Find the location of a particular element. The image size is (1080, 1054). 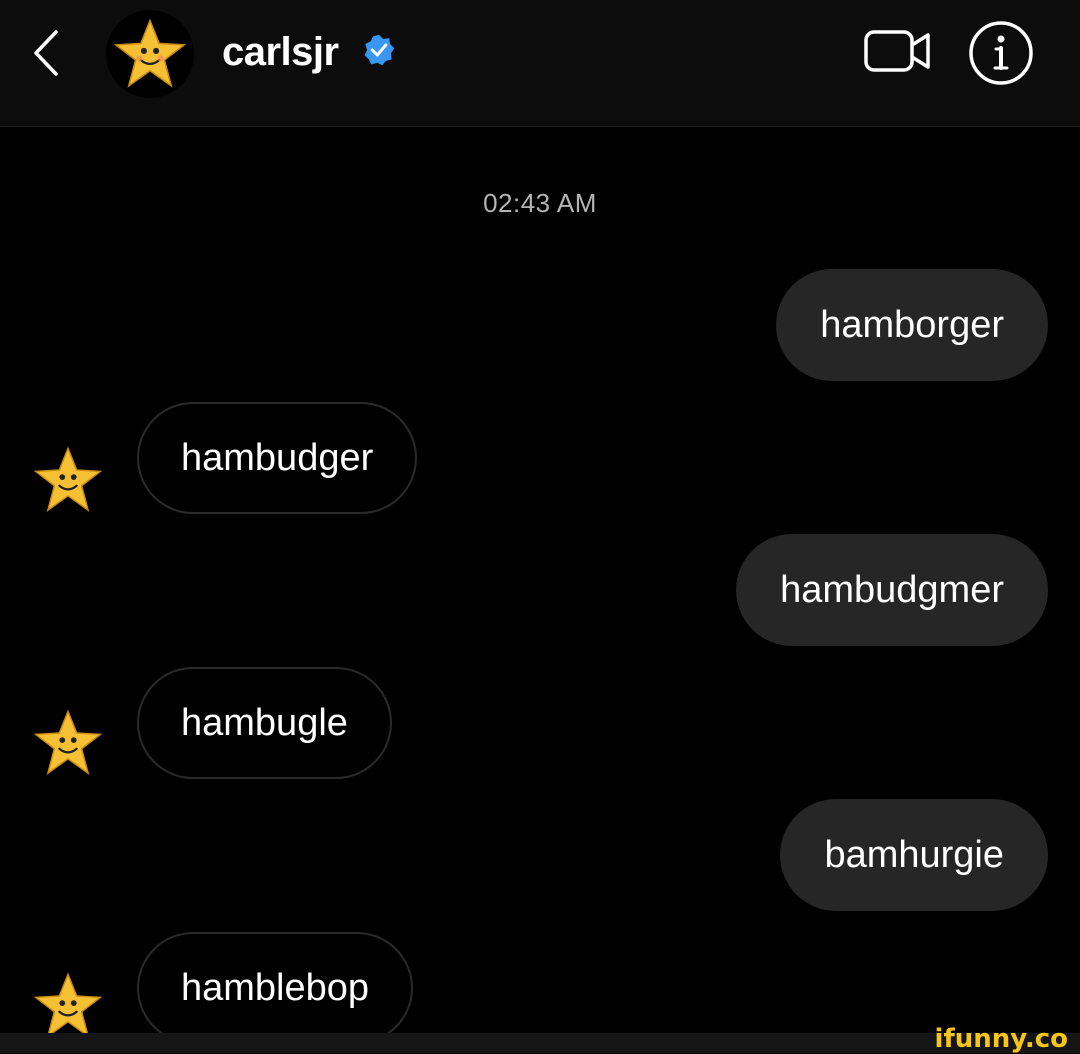

received-message: hambudger is located at coordinates (277, 458).